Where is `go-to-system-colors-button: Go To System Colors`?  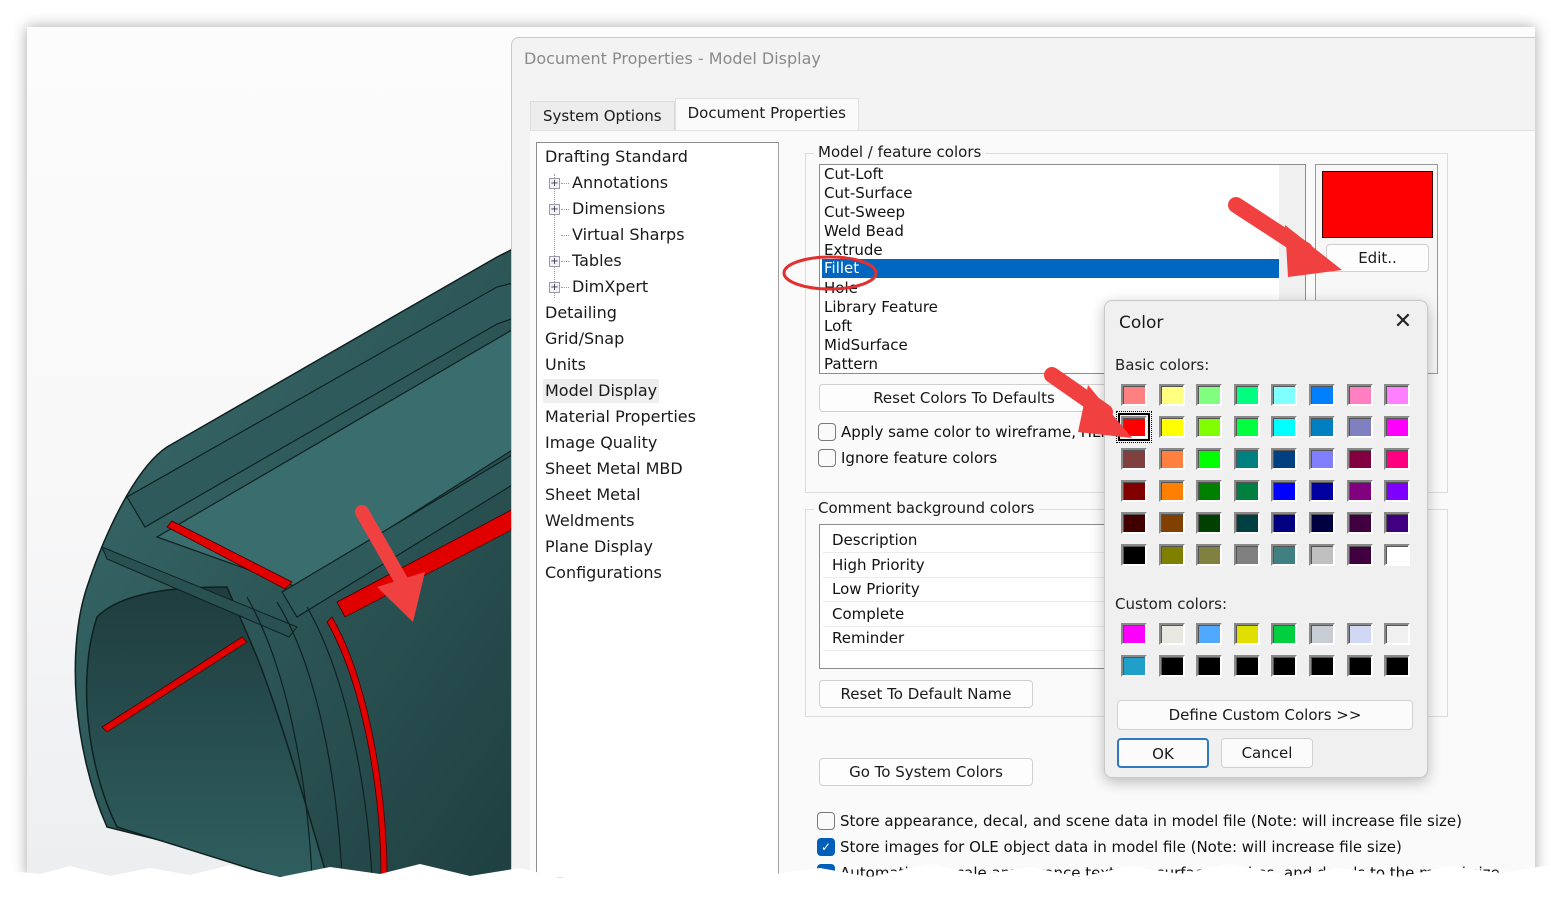
go-to-system-colors-button: Go To System Colors is located at coordinates (926, 772).